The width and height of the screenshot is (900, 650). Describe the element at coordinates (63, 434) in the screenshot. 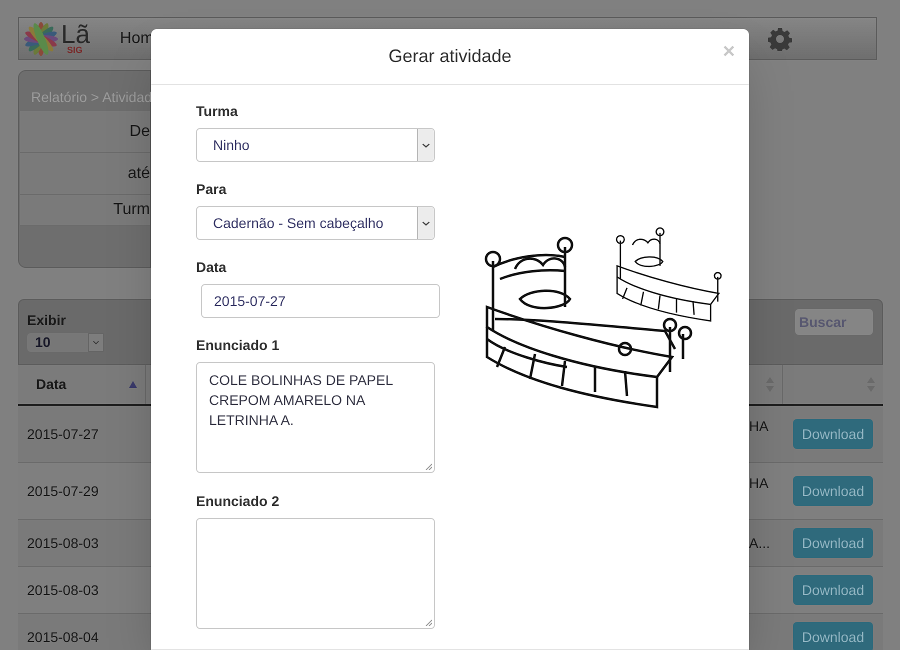

I see `table-cell-text: 2015-07-27` at that location.